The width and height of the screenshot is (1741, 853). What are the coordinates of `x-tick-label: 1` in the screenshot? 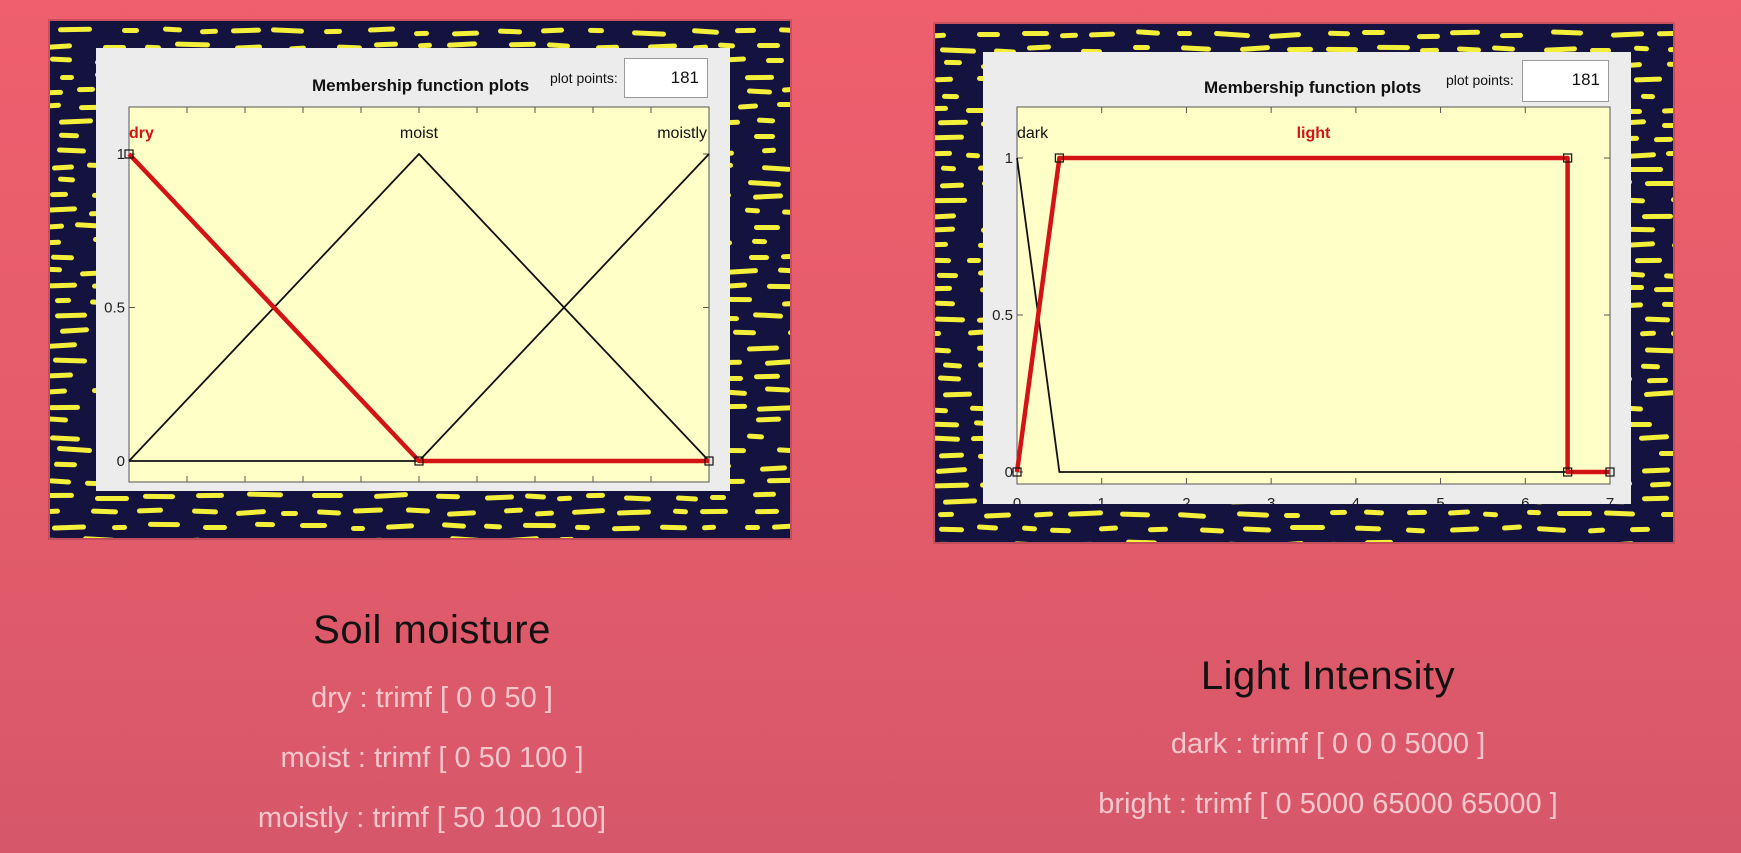 It's located at (1102, 499).